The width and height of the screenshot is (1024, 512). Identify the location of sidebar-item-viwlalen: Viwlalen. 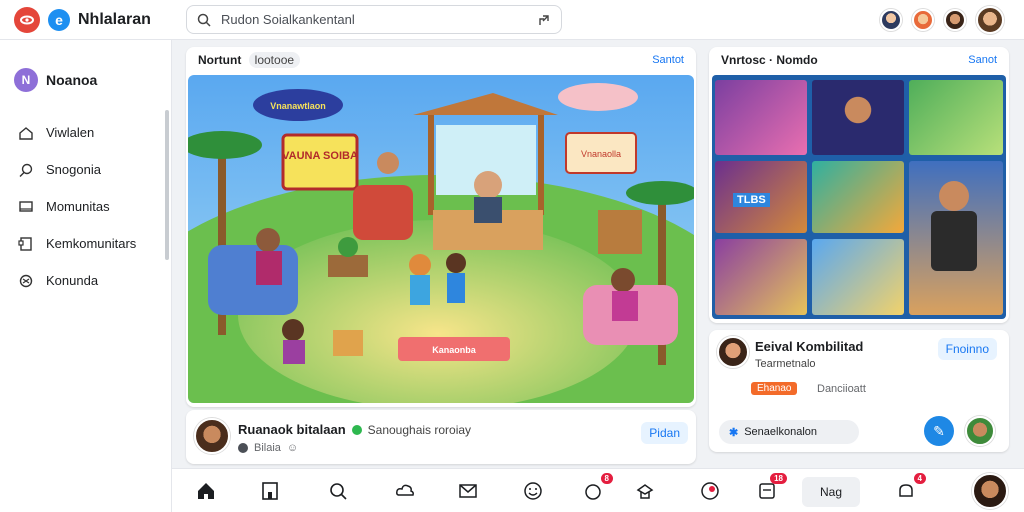
(77, 132).